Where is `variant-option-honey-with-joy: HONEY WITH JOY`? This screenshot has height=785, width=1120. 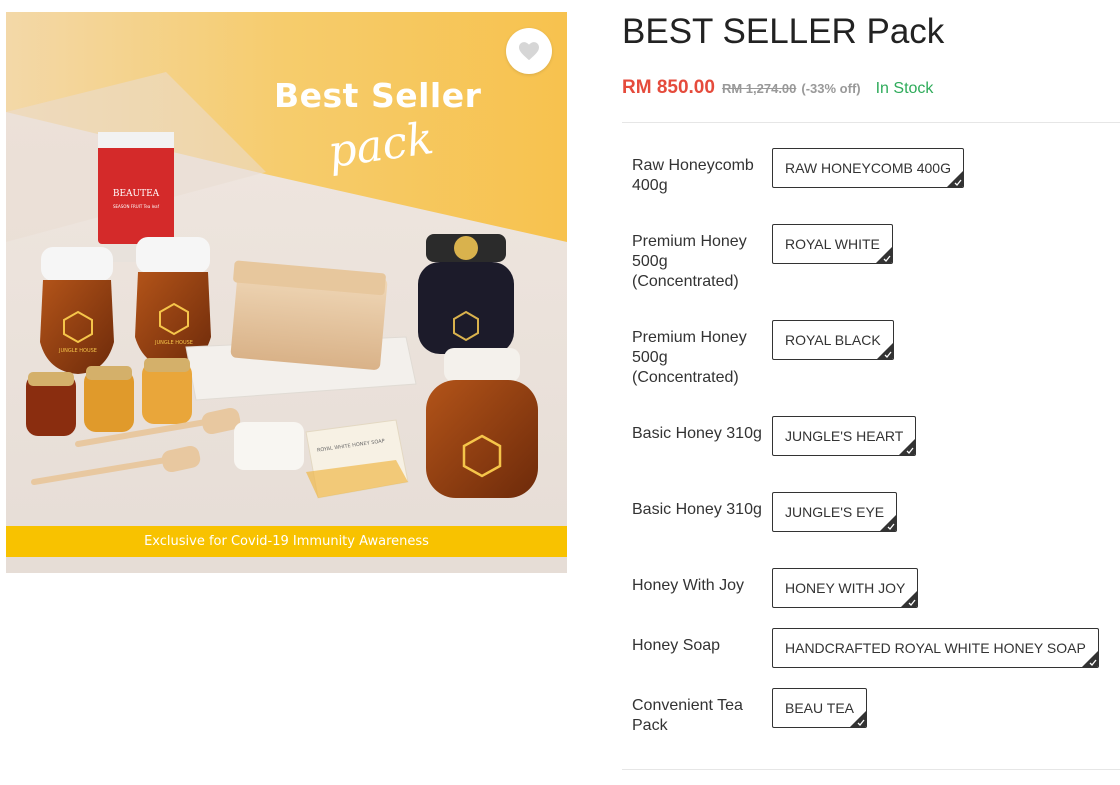
variant-option-honey-with-joy: HONEY WITH JOY is located at coordinates (845, 588).